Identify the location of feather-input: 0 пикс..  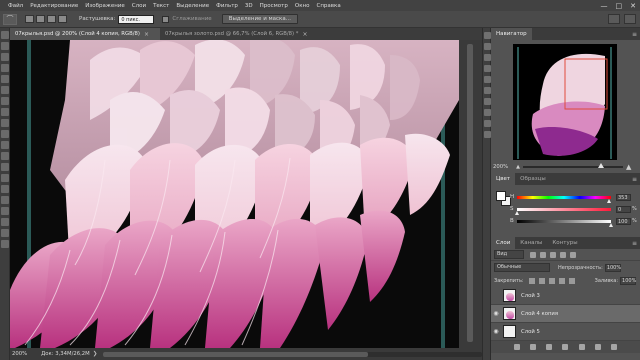
(136, 19).